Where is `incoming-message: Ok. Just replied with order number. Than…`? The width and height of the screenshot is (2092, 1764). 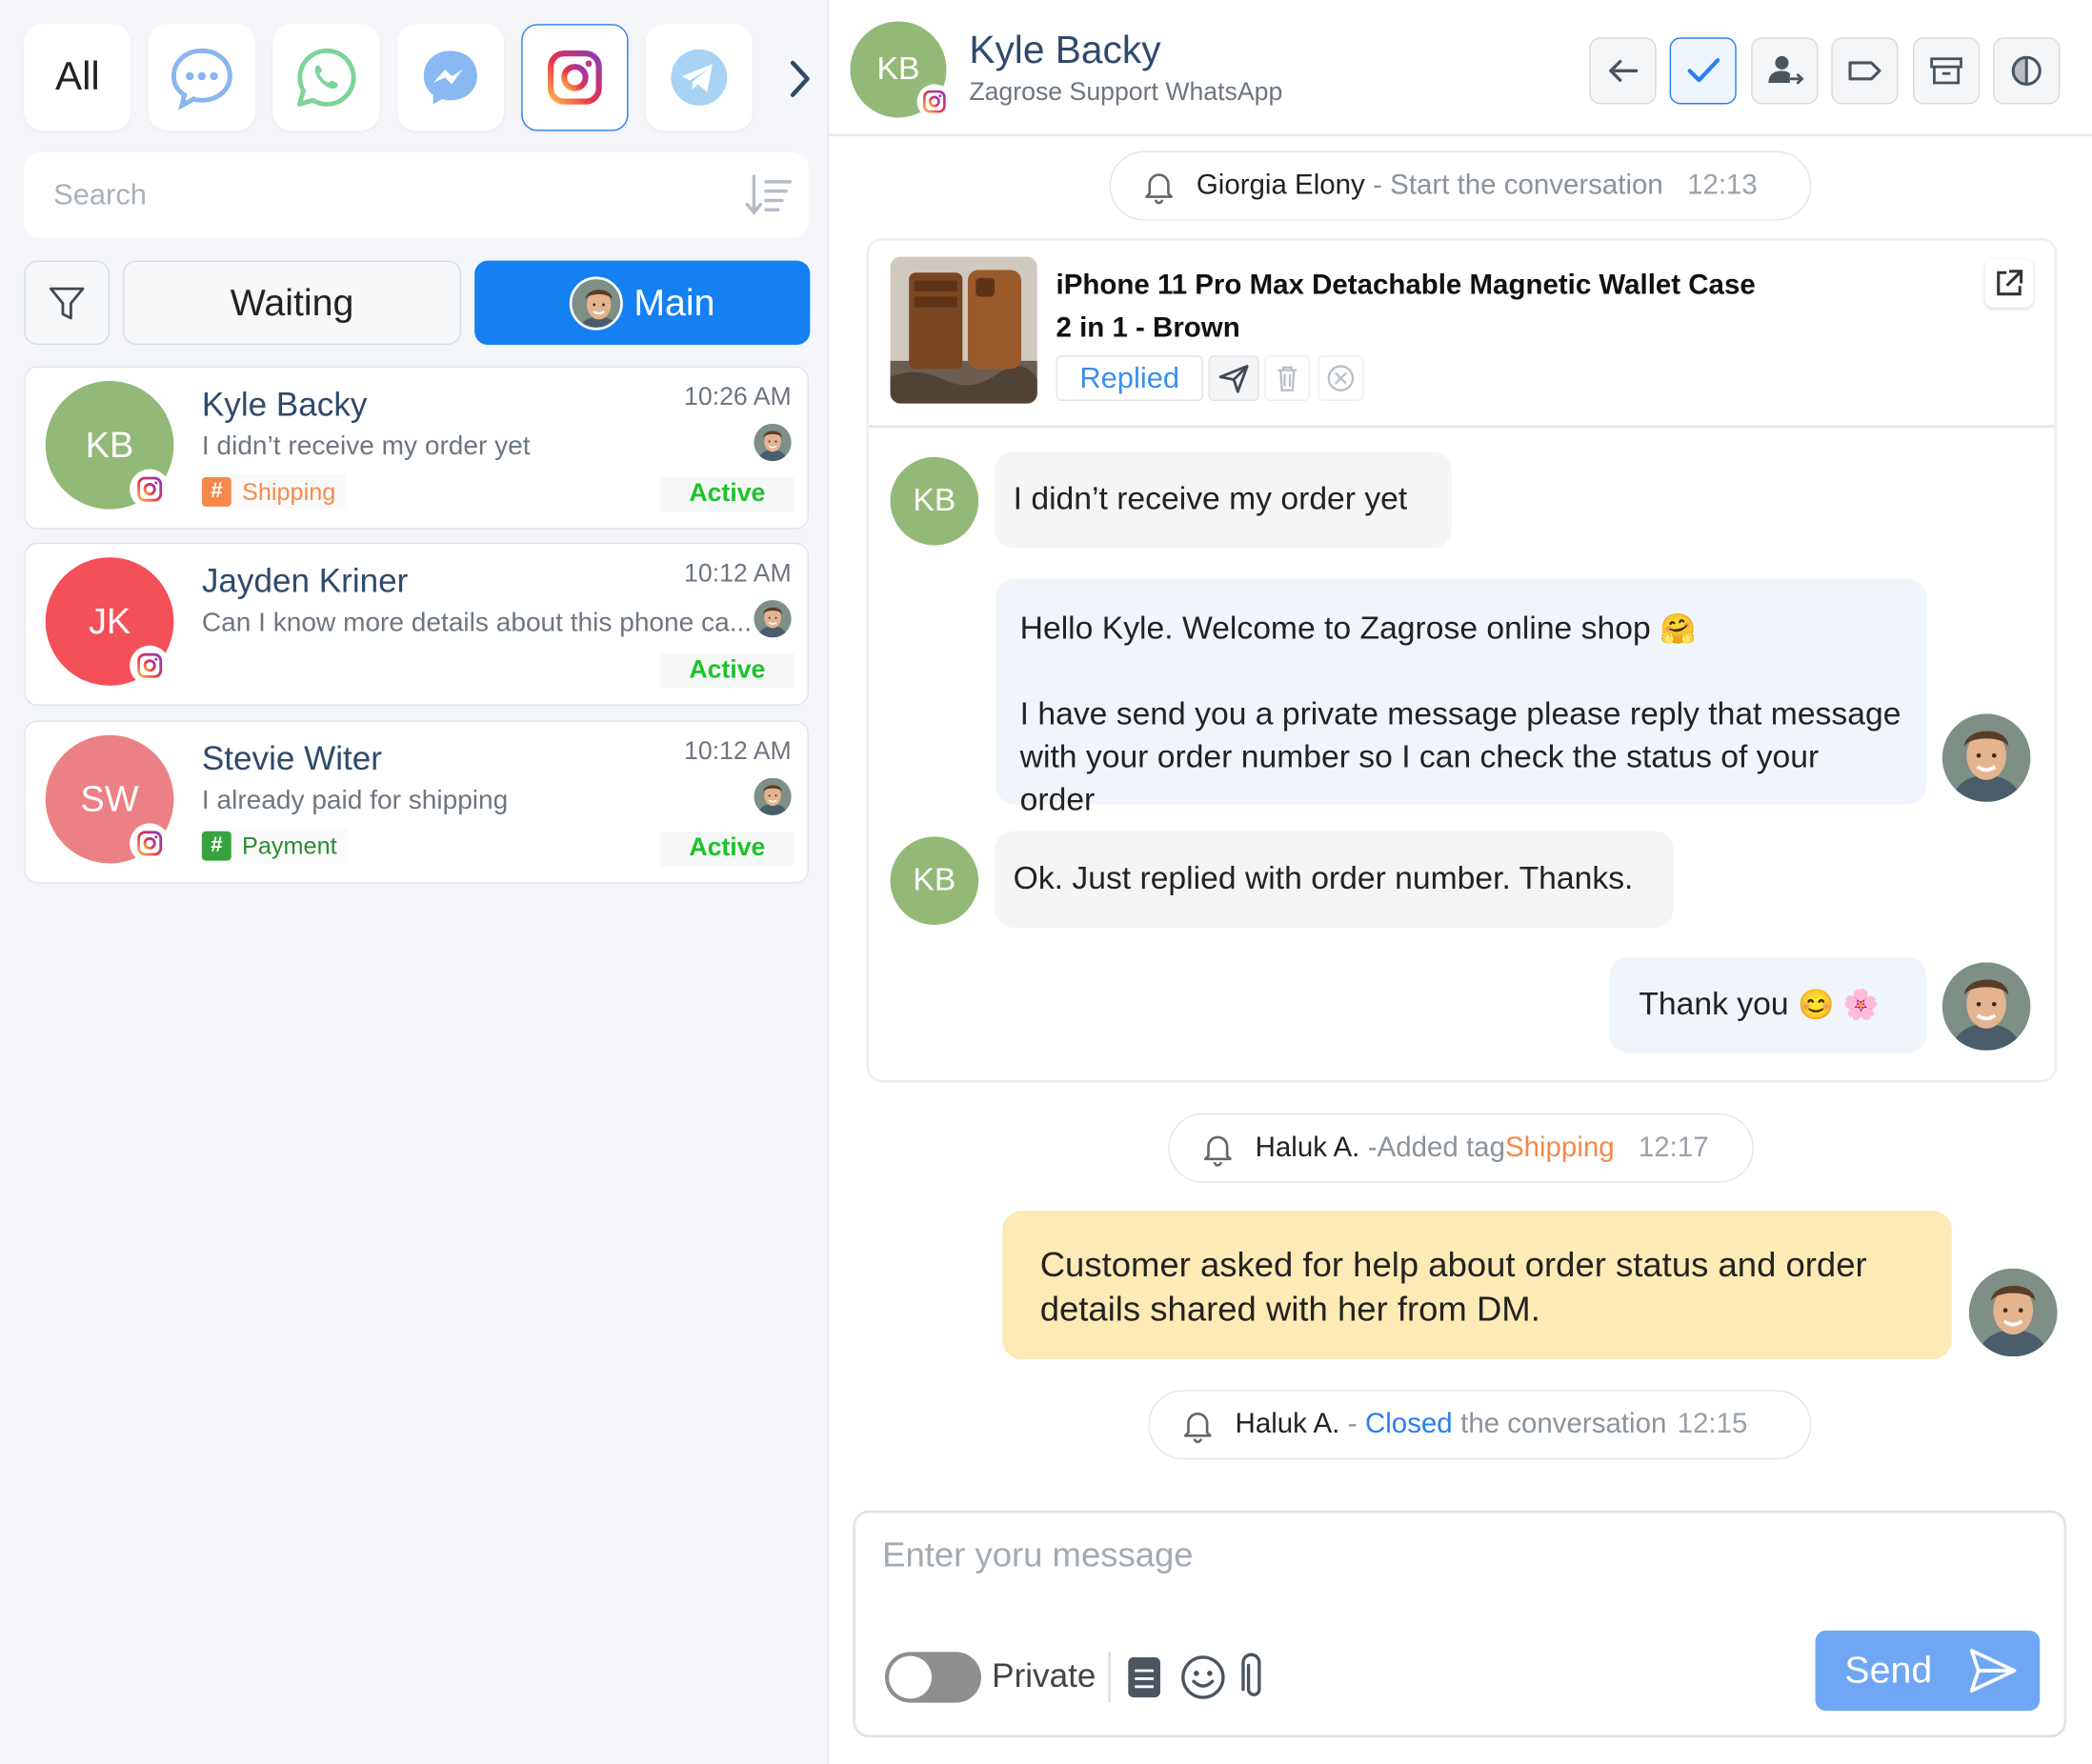 incoming-message: Ok. Just replied with order number. Than… is located at coordinates (1334, 880).